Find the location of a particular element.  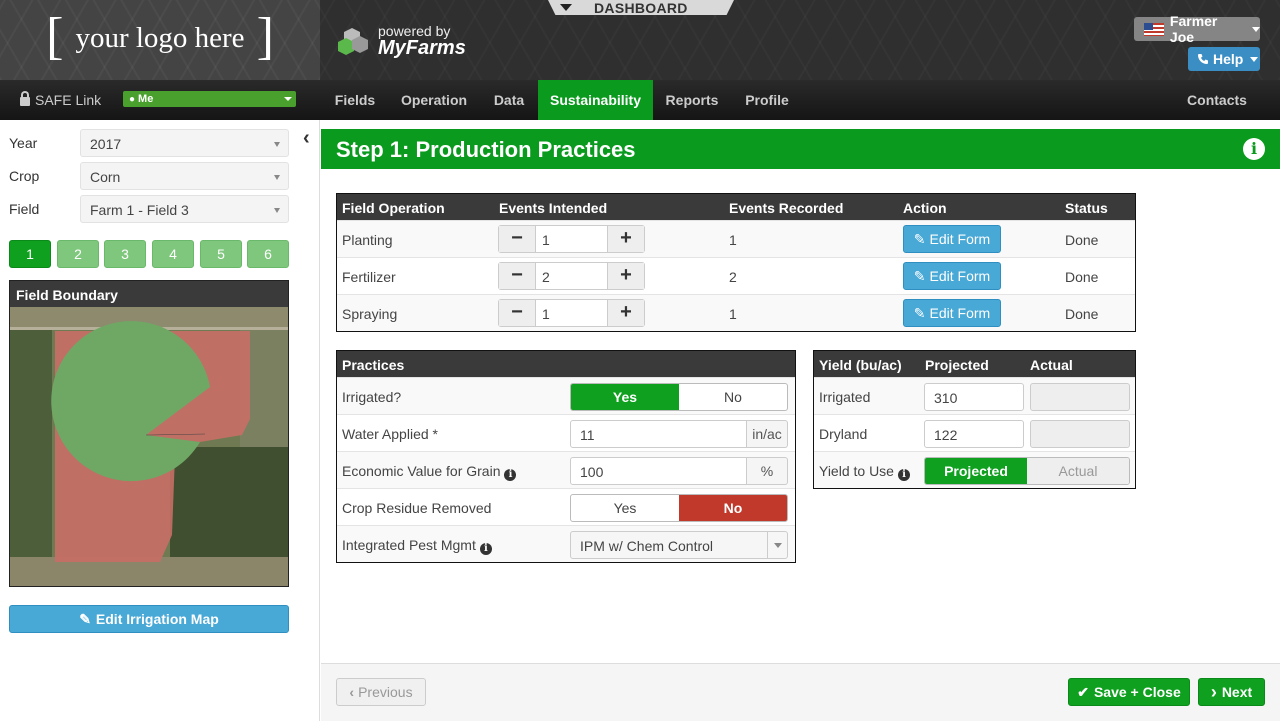

practices-header: Practices is located at coordinates (373, 365).